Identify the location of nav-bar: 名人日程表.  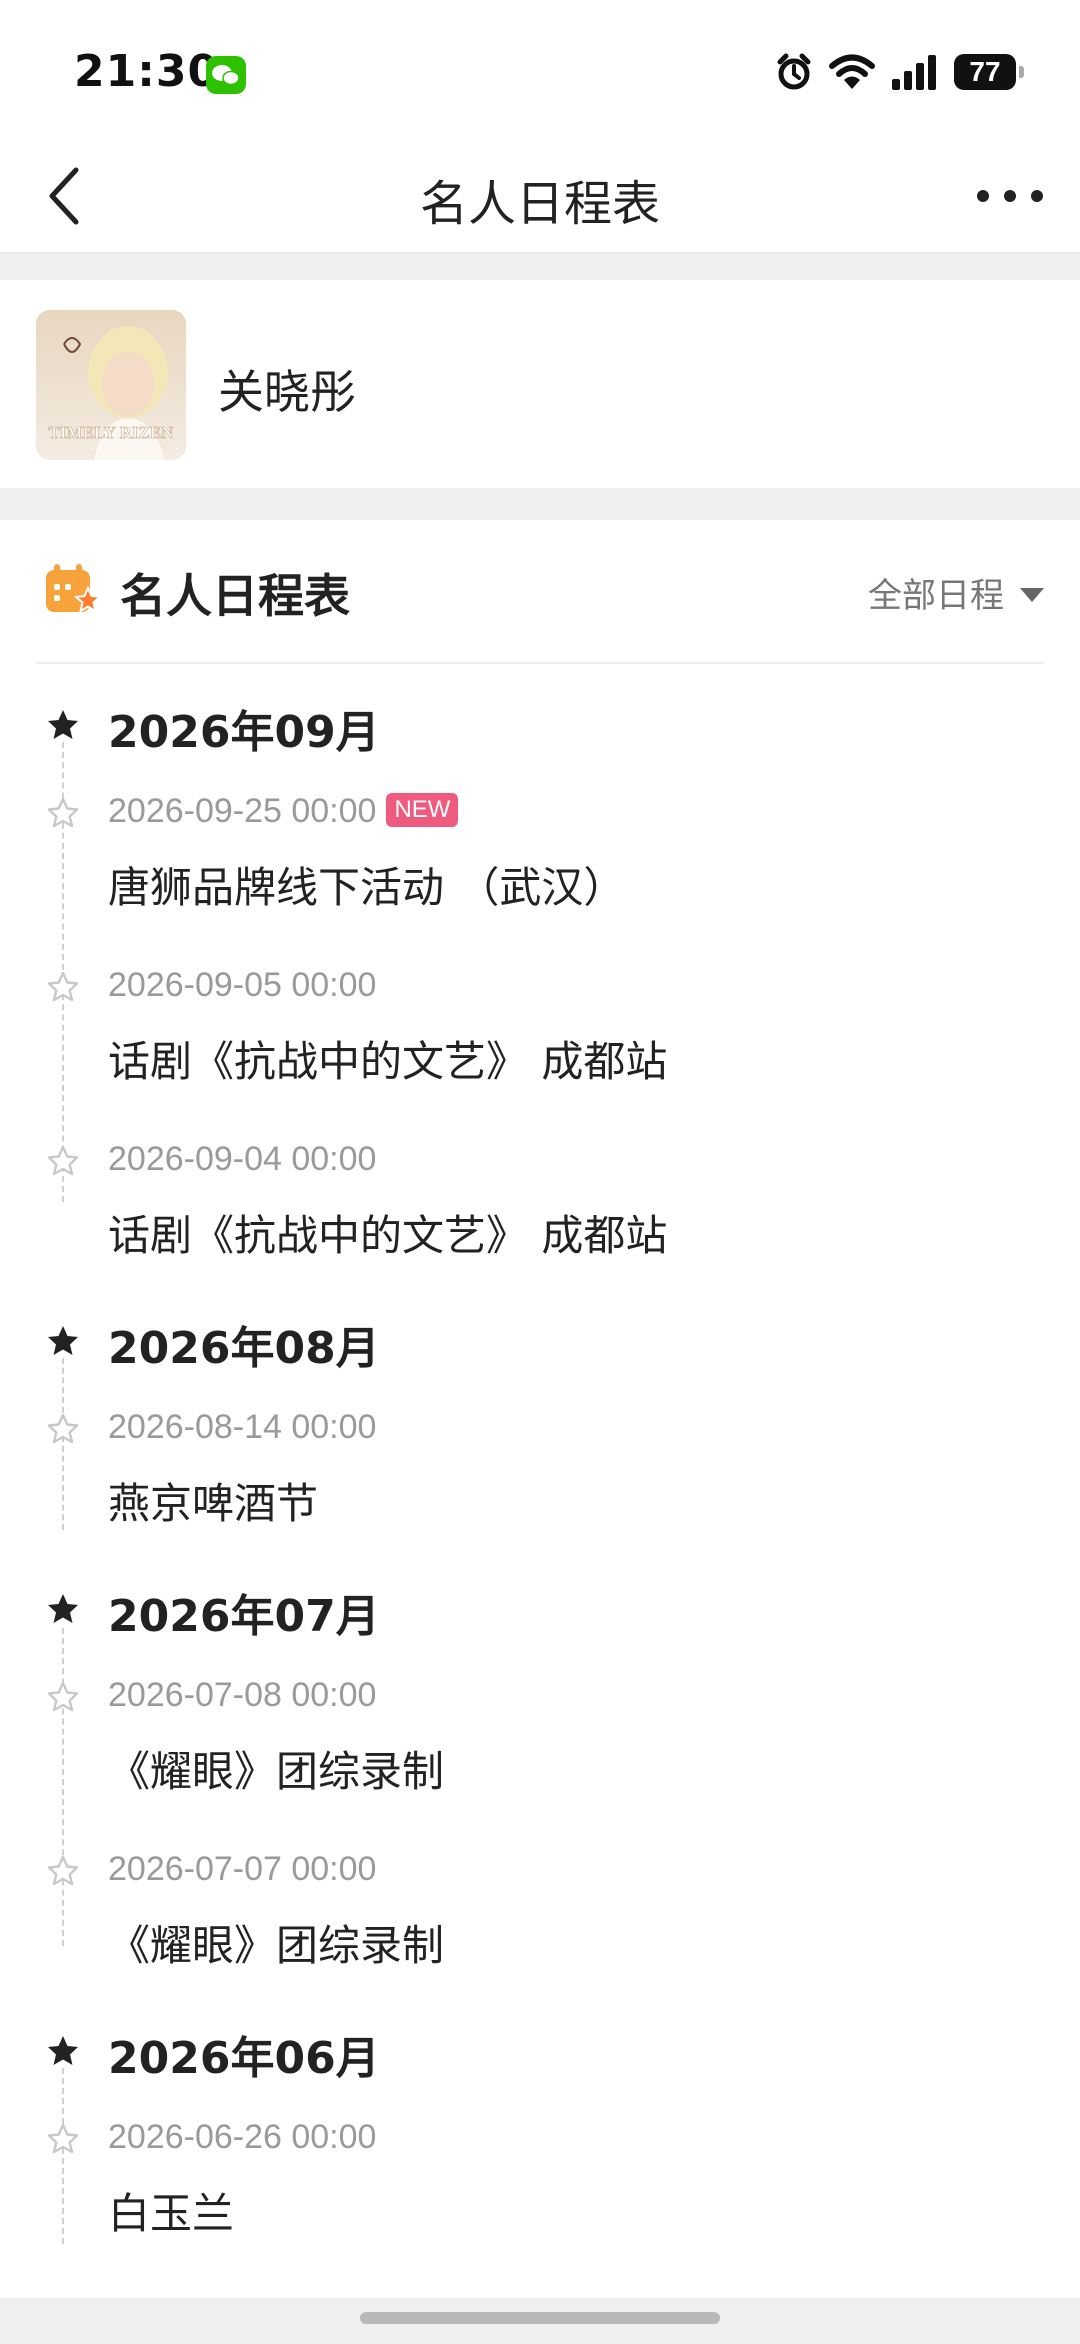
(540, 196).